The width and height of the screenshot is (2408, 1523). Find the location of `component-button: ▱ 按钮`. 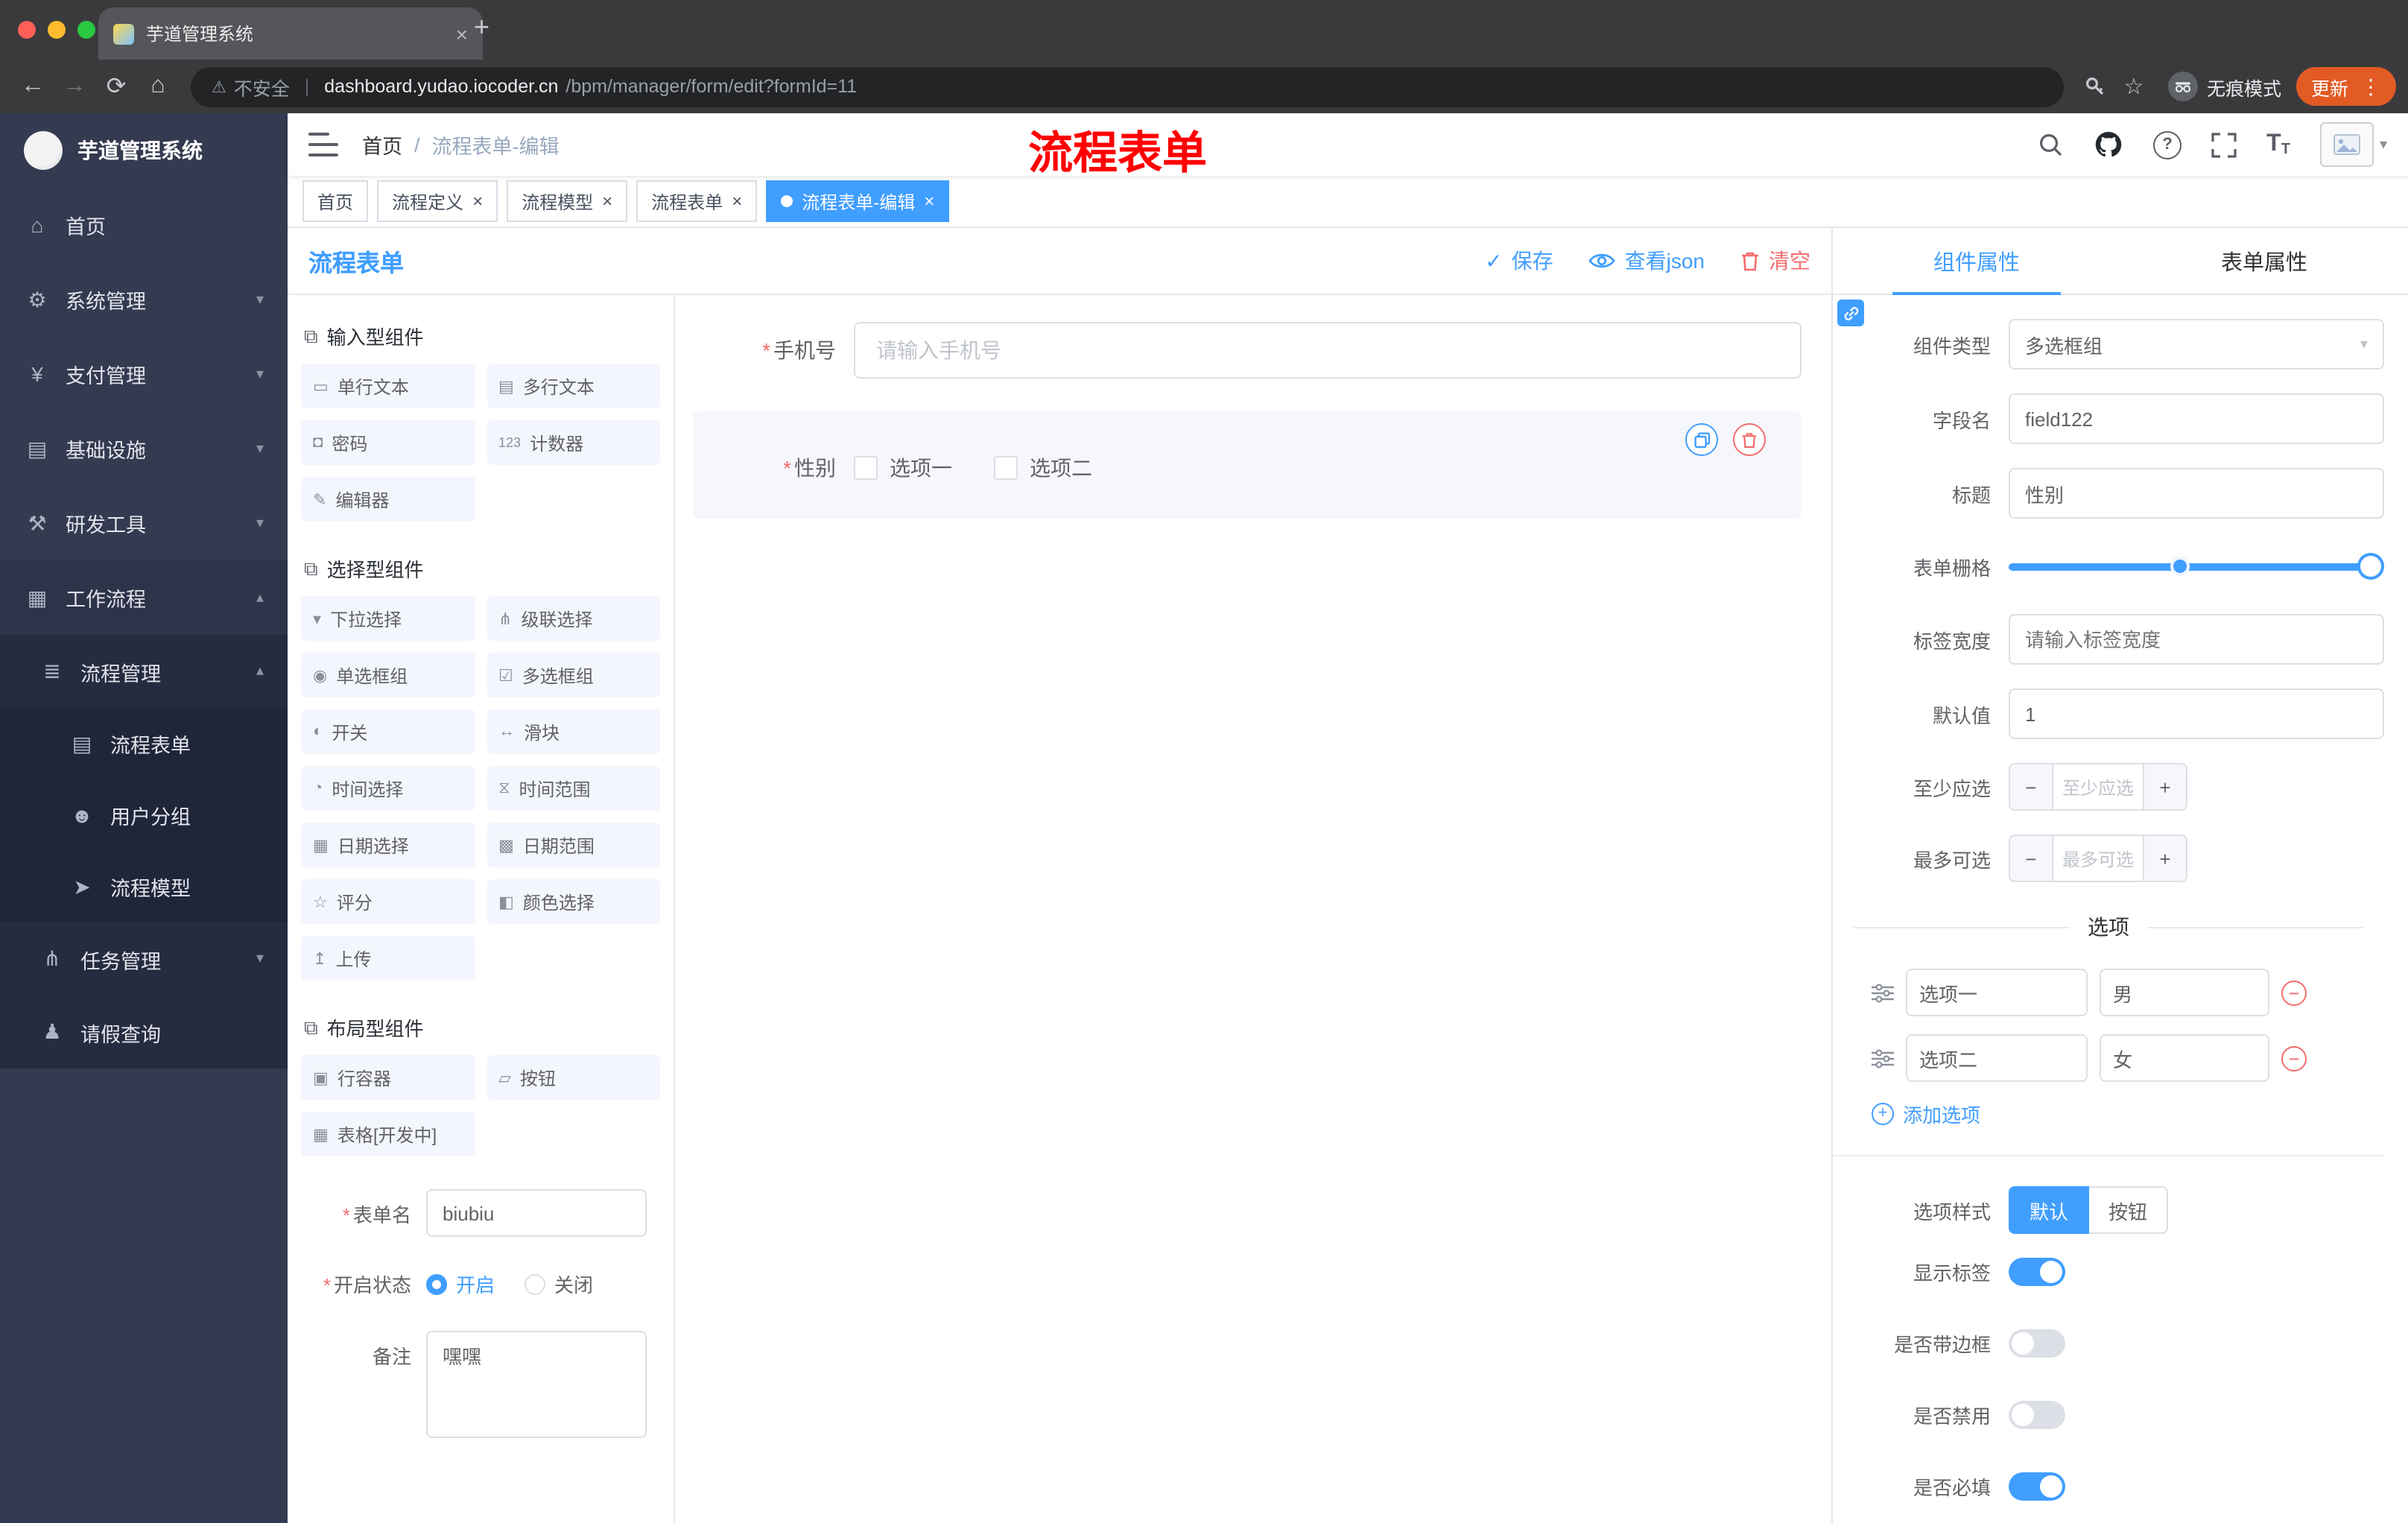

component-button: ▱ 按钮 is located at coordinates (573, 1077).